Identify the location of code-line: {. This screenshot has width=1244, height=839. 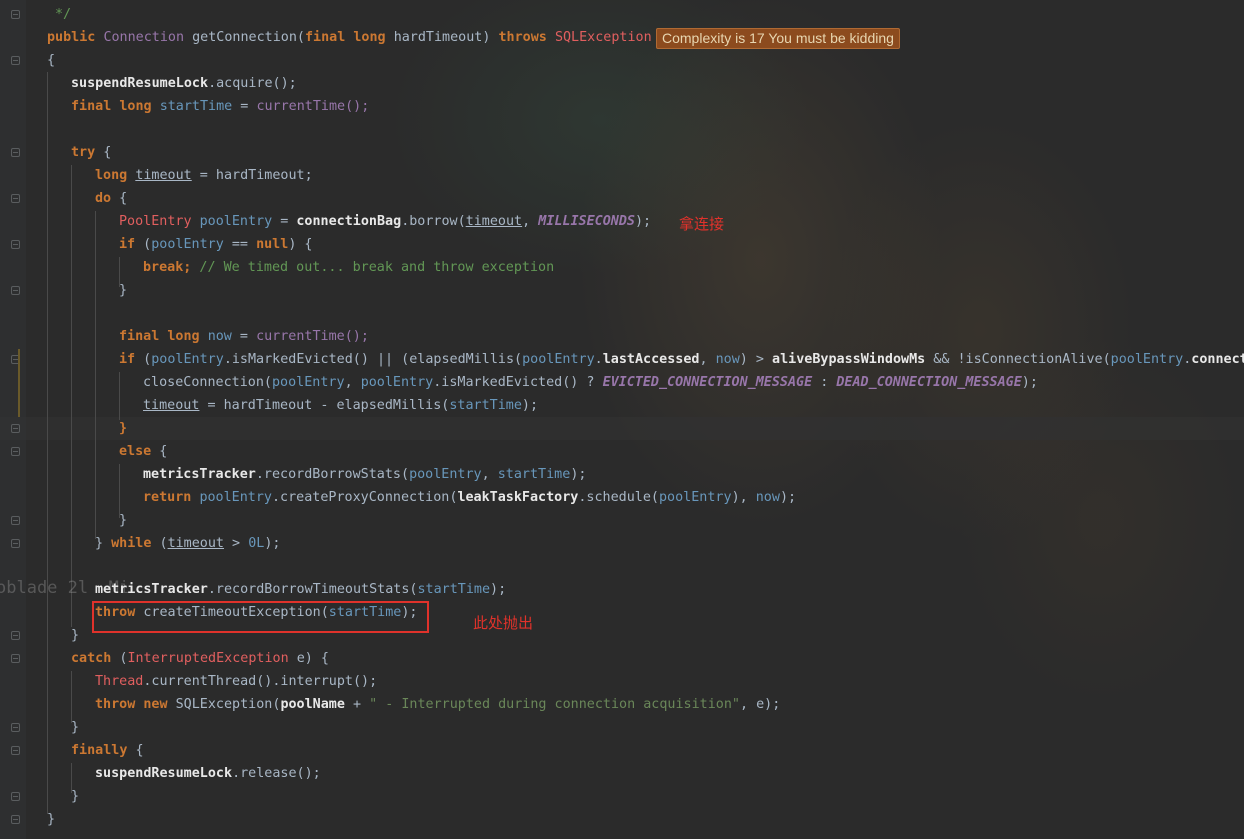
(51, 60).